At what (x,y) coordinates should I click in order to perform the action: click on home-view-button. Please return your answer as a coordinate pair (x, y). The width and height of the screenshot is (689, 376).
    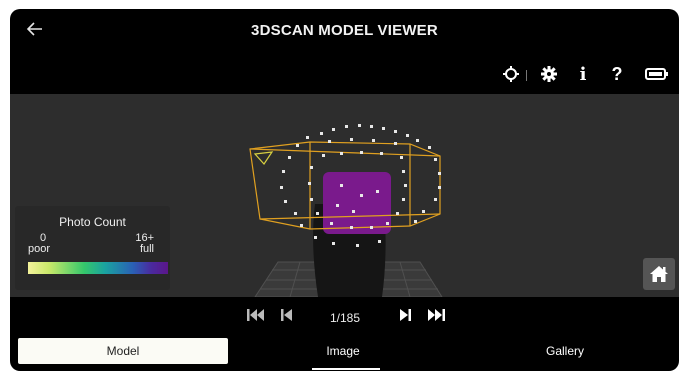
    Looking at the image, I should click on (659, 274).